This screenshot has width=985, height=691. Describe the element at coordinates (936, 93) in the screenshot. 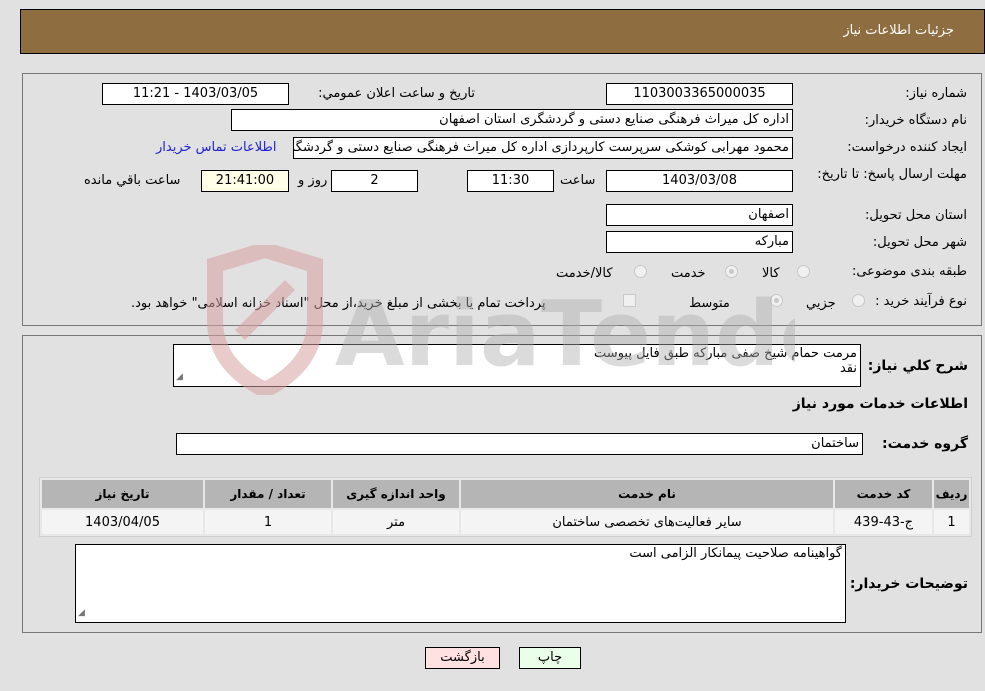

I see `need-number-label: شماره نیاز:` at that location.